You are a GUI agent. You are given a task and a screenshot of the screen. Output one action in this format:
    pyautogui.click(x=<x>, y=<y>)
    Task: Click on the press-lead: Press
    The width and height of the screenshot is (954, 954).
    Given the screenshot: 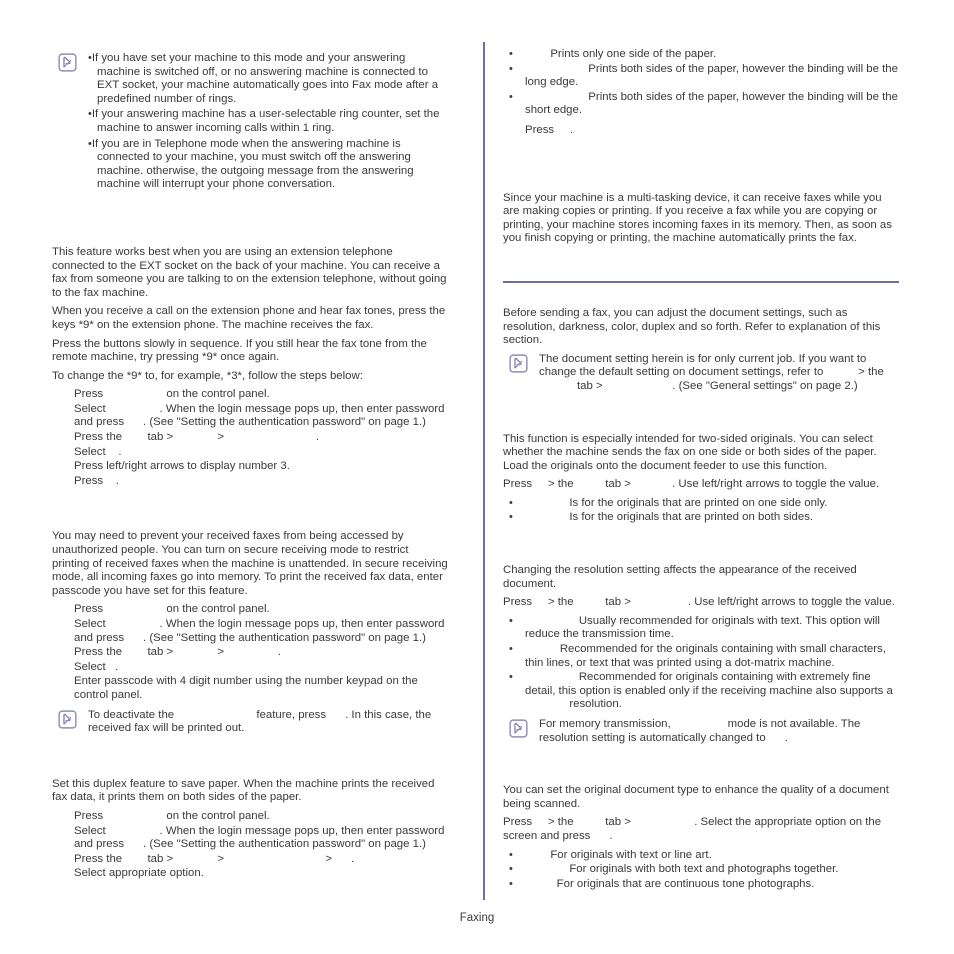 What is the action you would take?
    pyautogui.click(x=518, y=822)
    